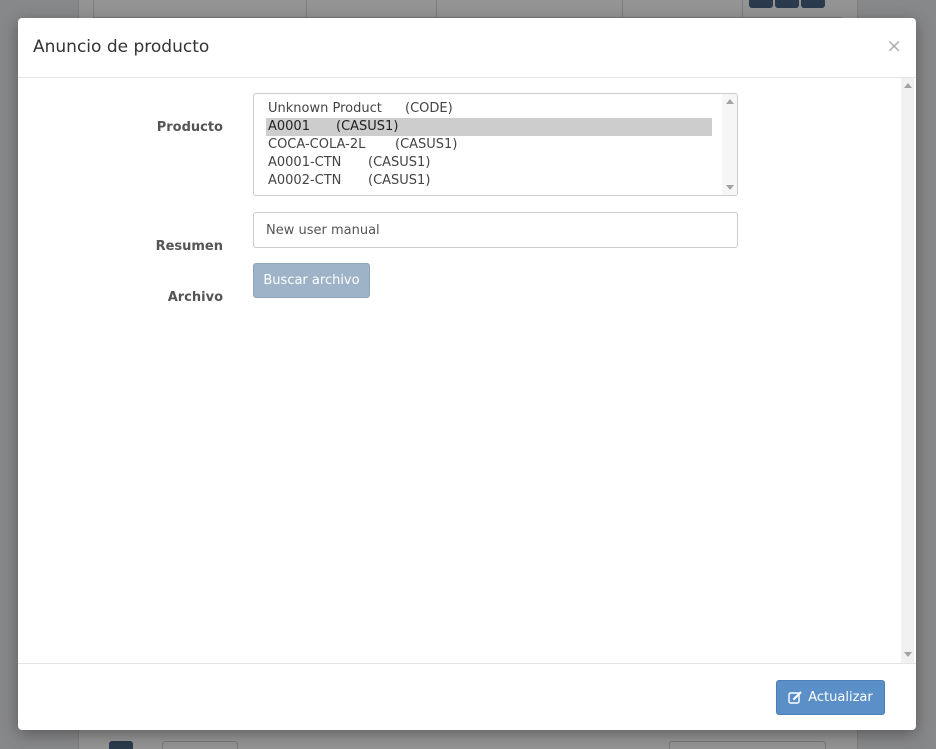 Image resolution: width=936 pixels, height=749 pixels. I want to click on modal-body-scrollbar, so click(907, 370).